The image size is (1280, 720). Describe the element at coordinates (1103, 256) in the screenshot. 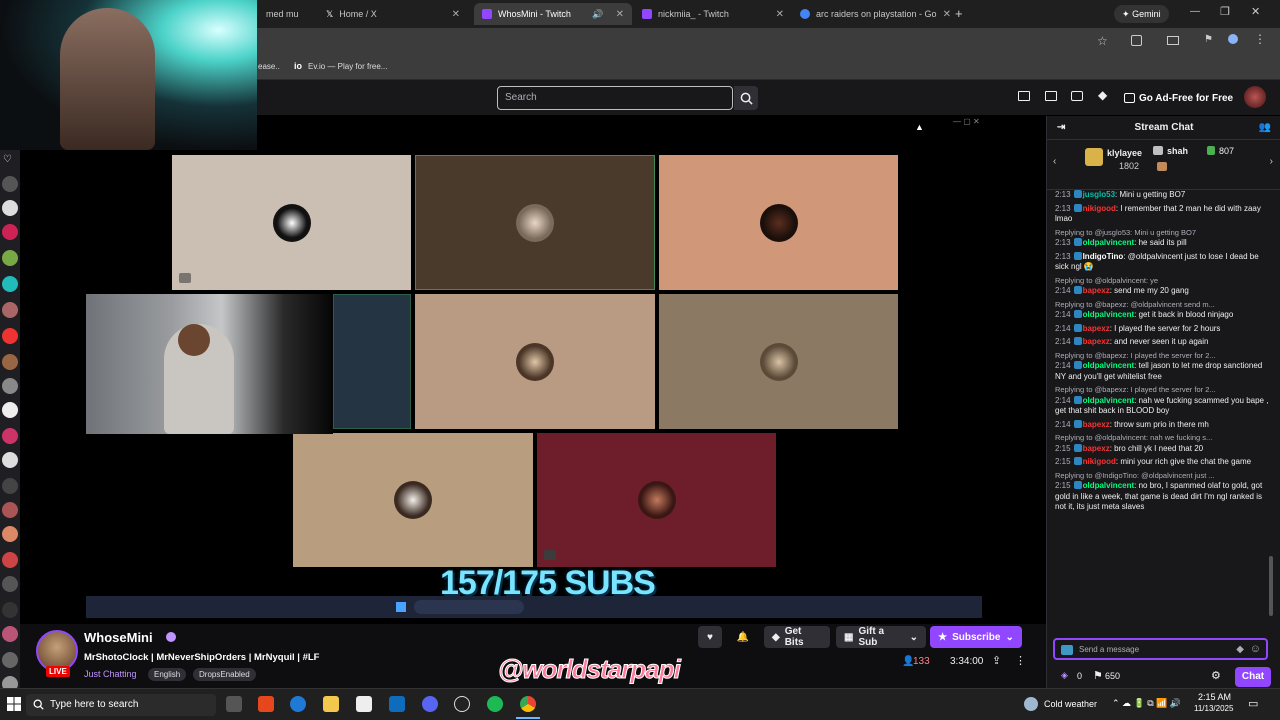

I see `chat-username: IndigoTino` at that location.